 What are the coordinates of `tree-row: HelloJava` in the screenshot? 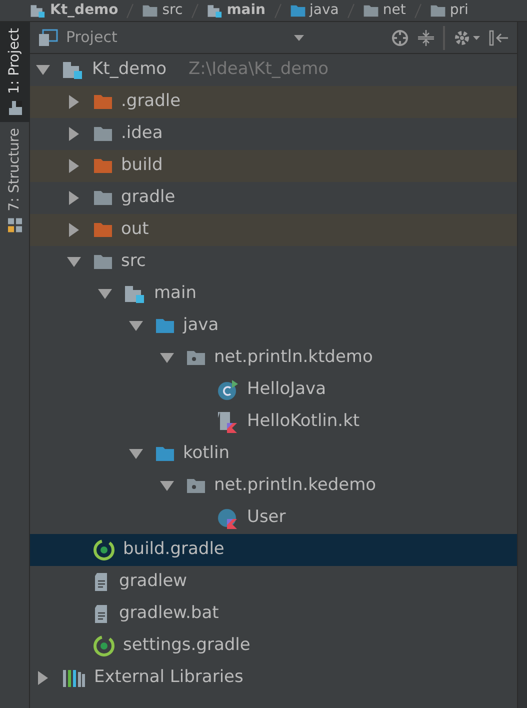 It's located at (273, 390).